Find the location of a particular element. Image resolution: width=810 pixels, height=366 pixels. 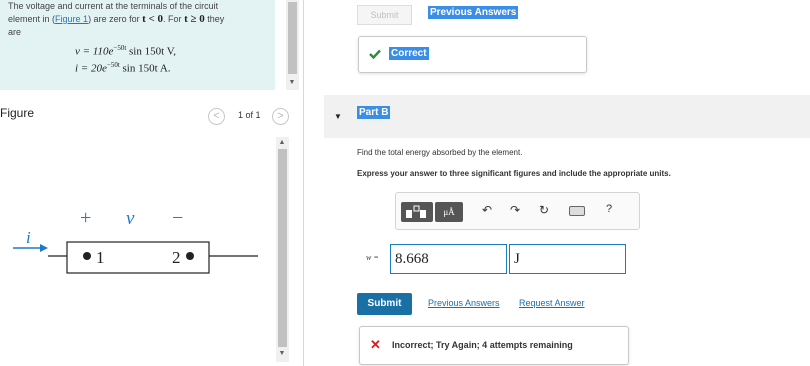

prev-figure-button: < is located at coordinates (216, 116).